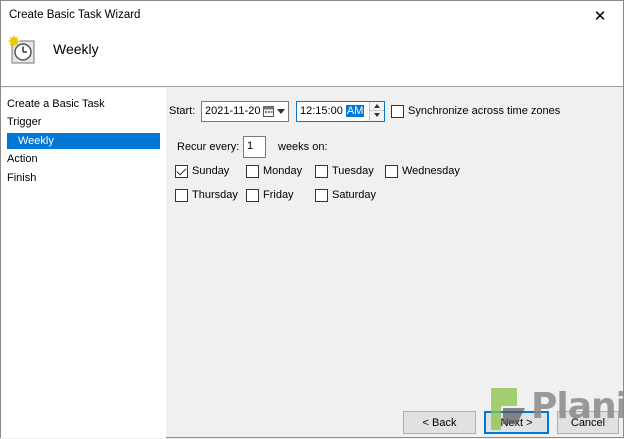  What do you see at coordinates (321, 111) in the screenshot?
I see `start-time-value: 12:15:00` at bounding box center [321, 111].